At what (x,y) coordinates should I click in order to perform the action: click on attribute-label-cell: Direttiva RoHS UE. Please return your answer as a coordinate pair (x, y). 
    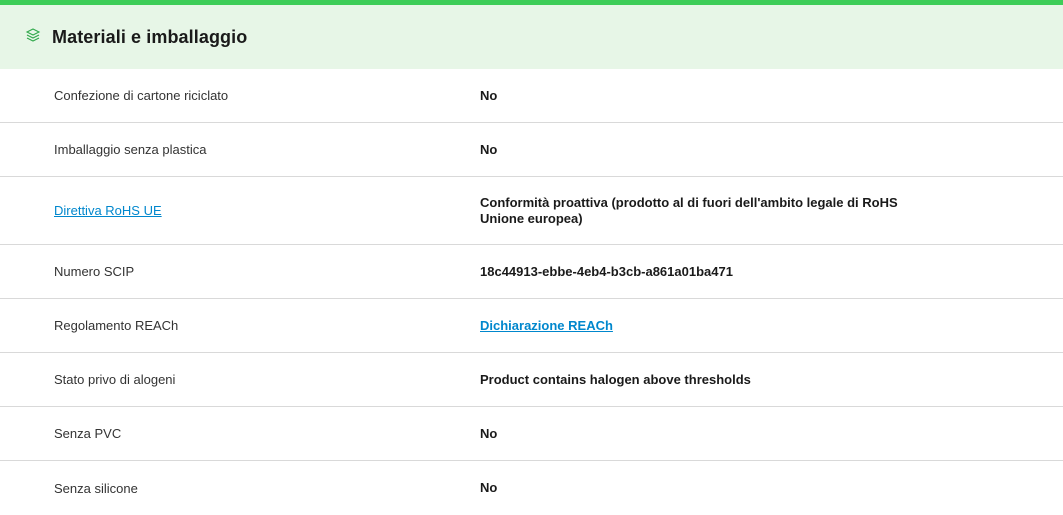
    Looking at the image, I should click on (240, 210).